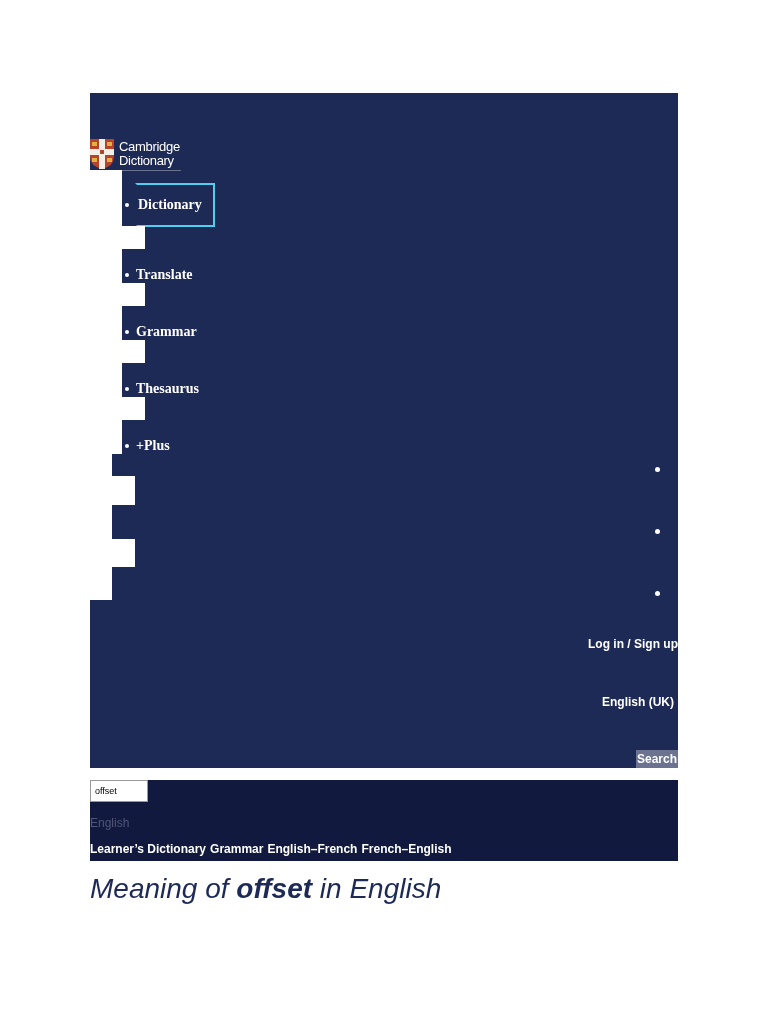 The width and height of the screenshot is (768, 1024). Describe the element at coordinates (102, 154) in the screenshot. I see `shield-logo-icon` at that location.